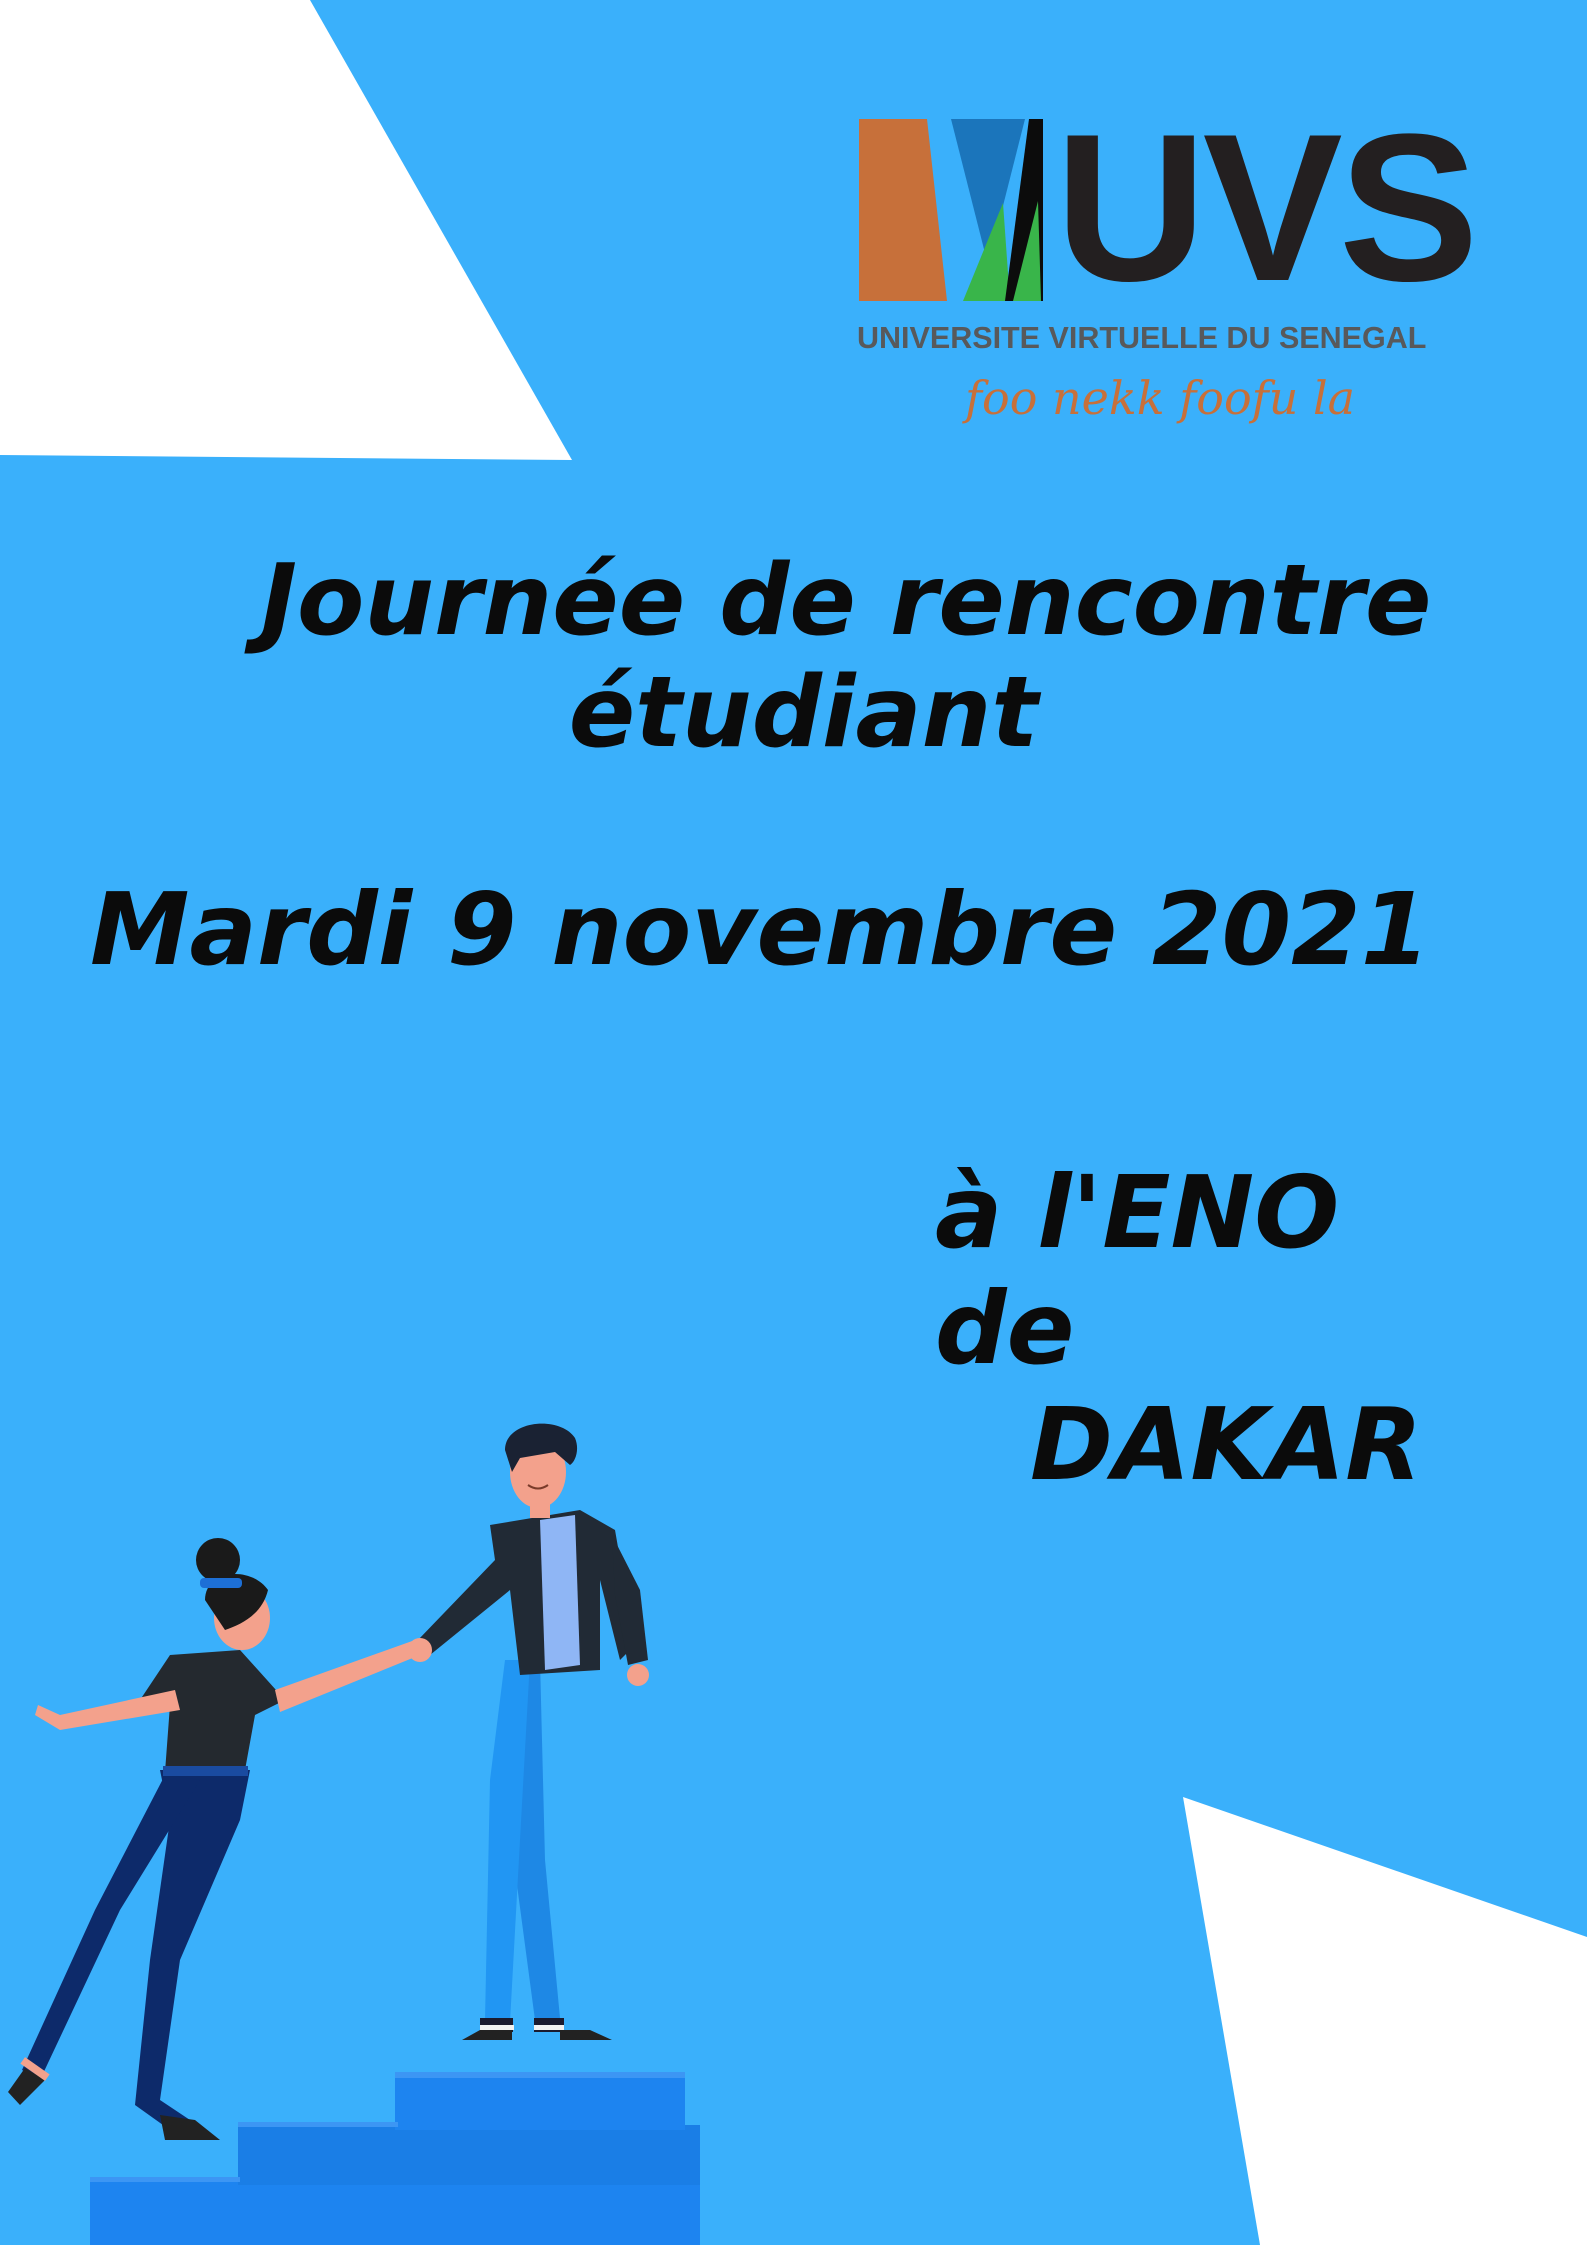 This screenshot has height=2245, width=1587. Describe the element at coordinates (1160, 398) in the screenshot. I see `logo-slogan: foo nekk foofu la` at that location.